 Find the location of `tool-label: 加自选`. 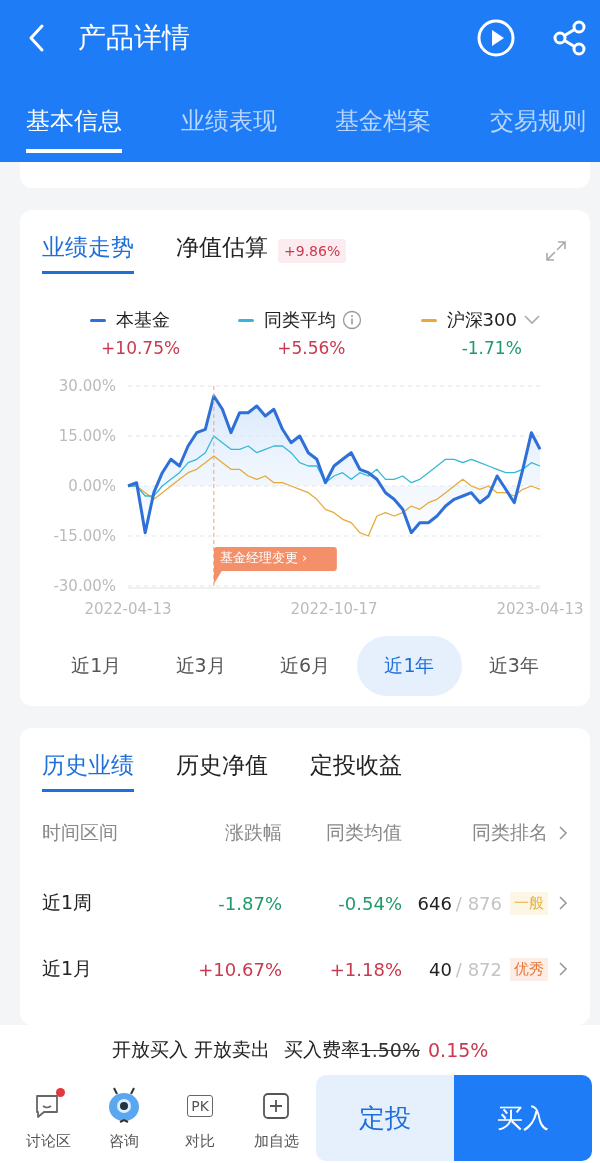

tool-label: 加自选 is located at coordinates (276, 1141).